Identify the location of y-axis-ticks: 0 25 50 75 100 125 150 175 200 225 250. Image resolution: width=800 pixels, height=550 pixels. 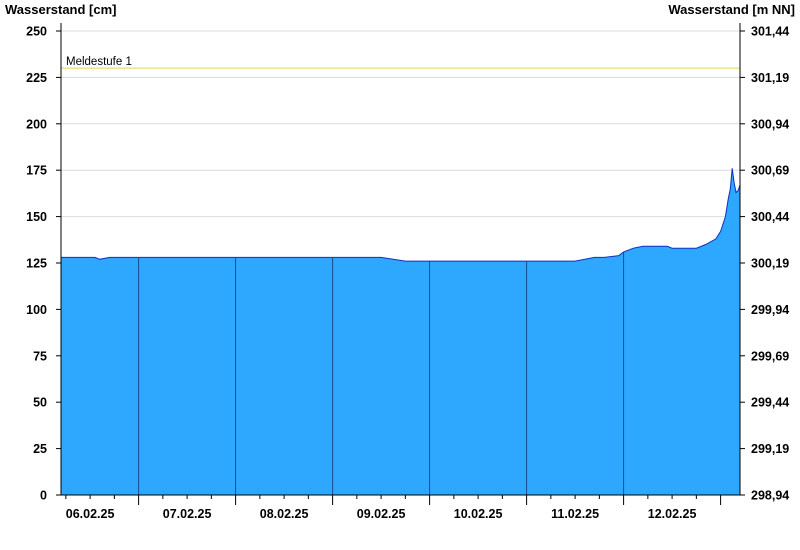
(43, 264).